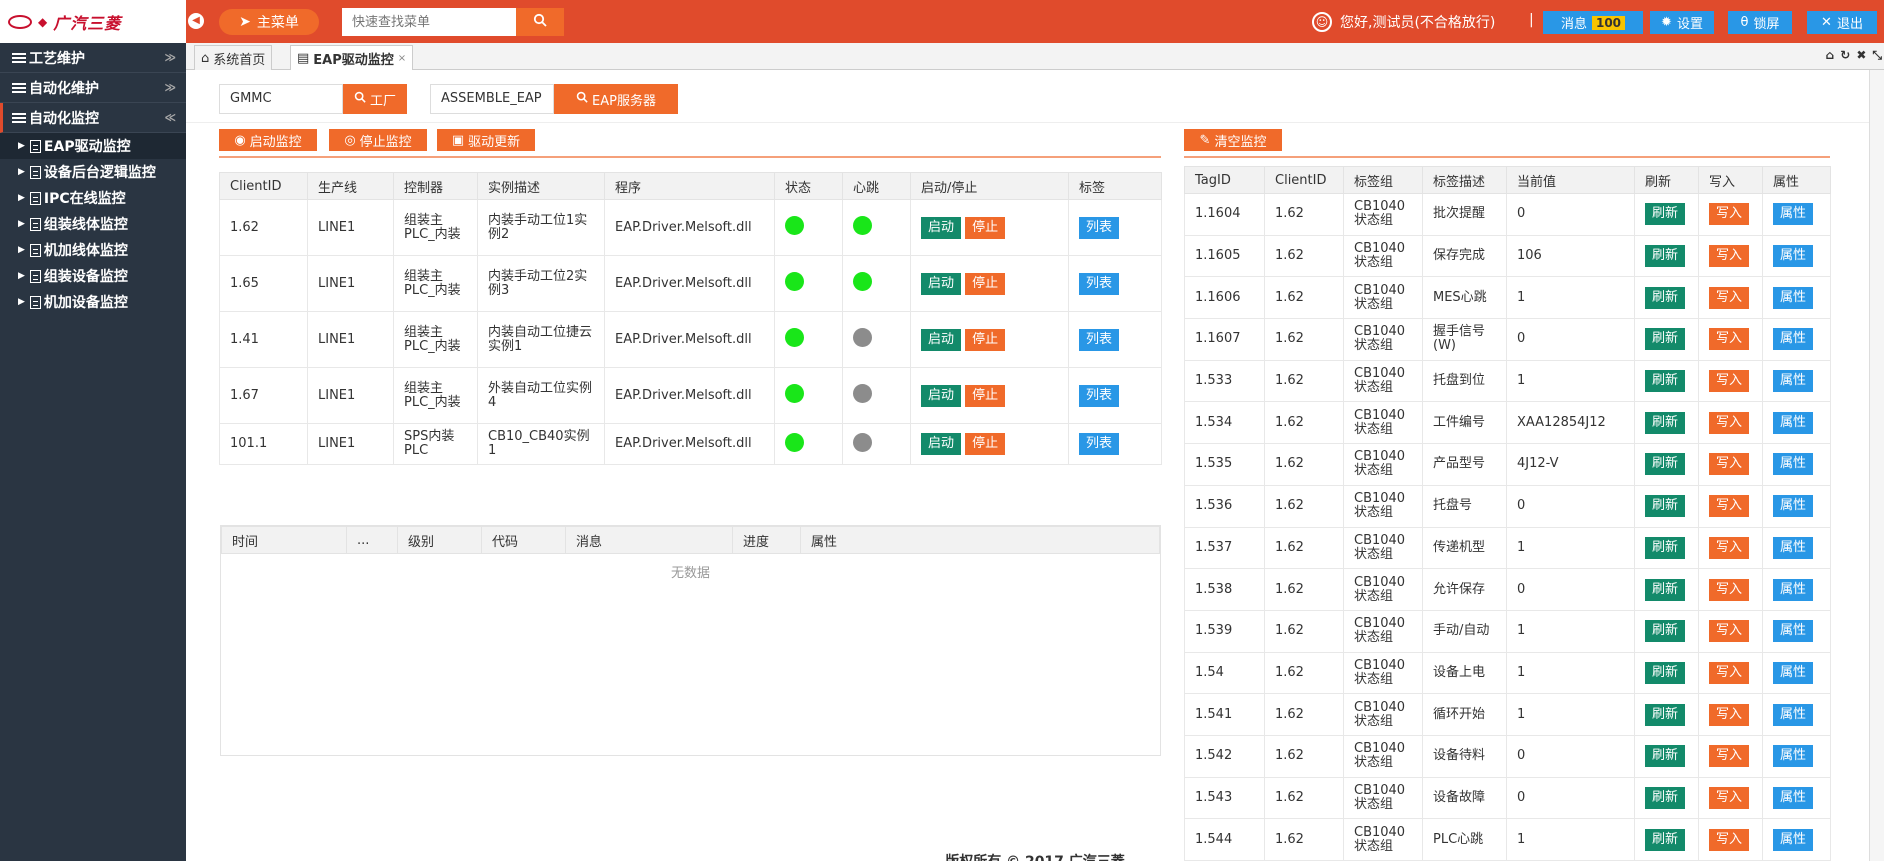 This screenshot has width=1884, height=861. I want to click on driver-update-button: ▣ 驱动更新, so click(486, 140).